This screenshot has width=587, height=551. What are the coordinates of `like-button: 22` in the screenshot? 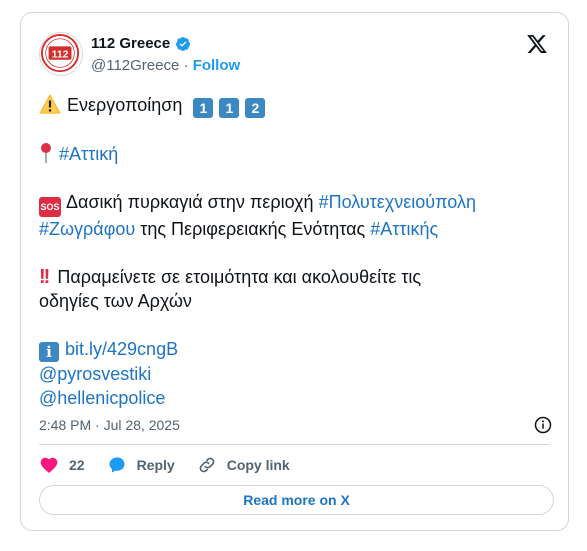 It's located at (62, 465).